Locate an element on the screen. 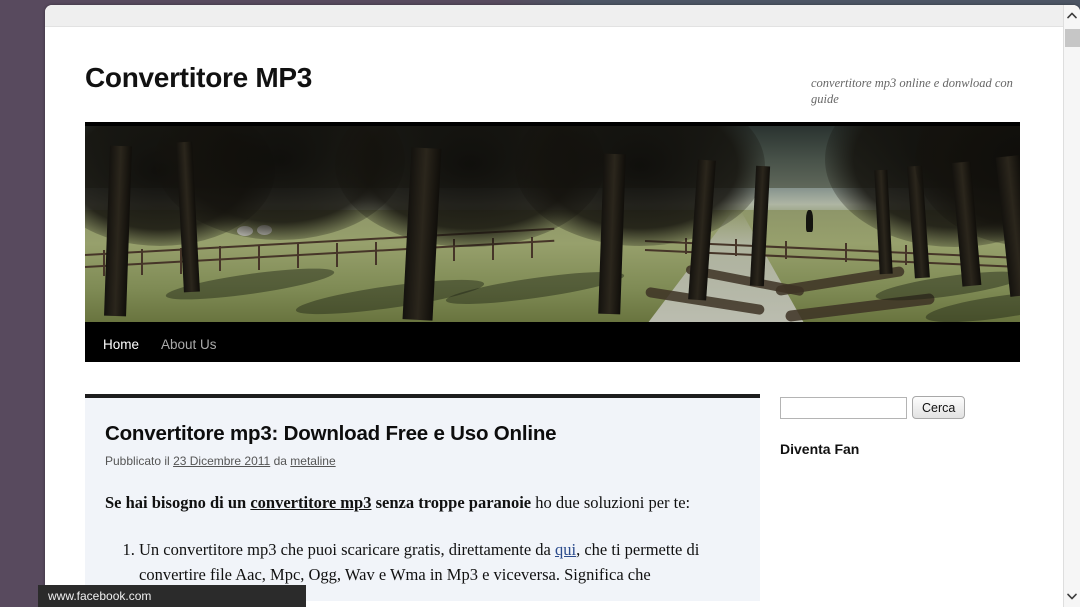  widget-title-diventa-fan: Diventa Fan is located at coordinates (820, 449).